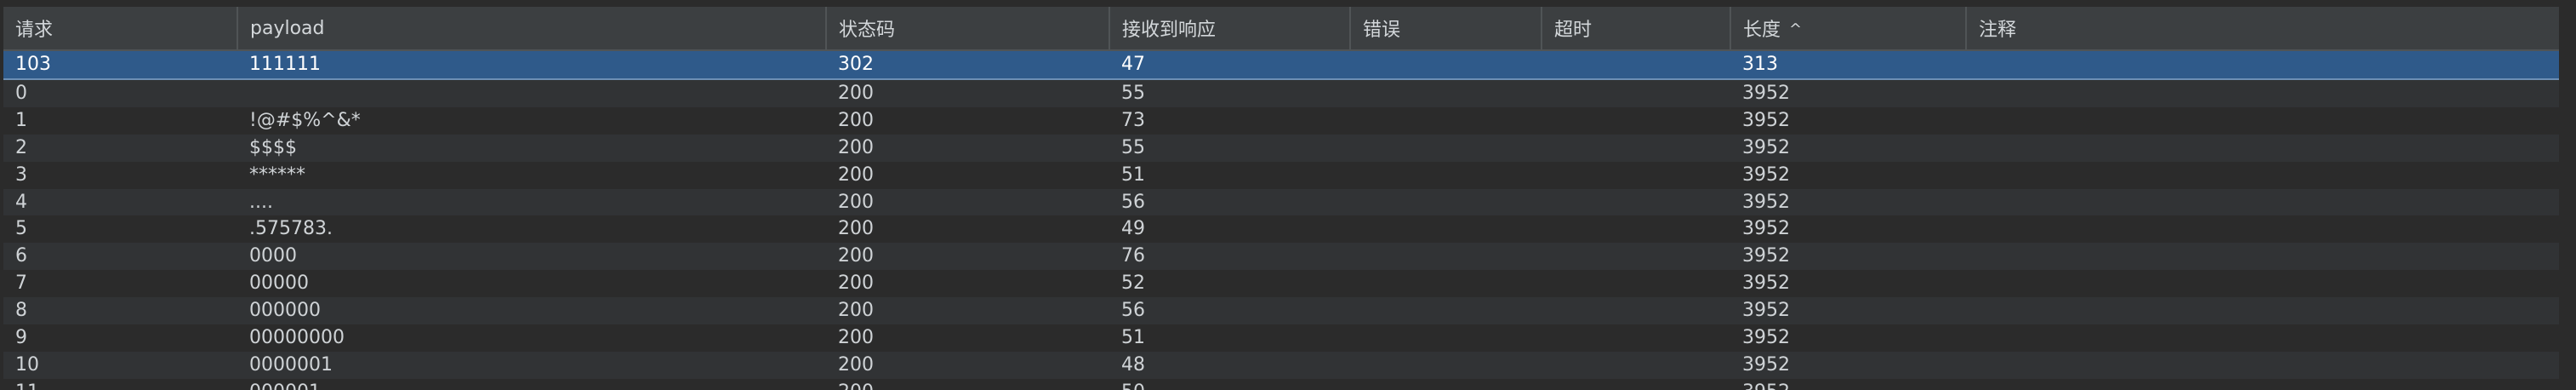  I want to click on request-id-cell: 4, so click(120, 202).